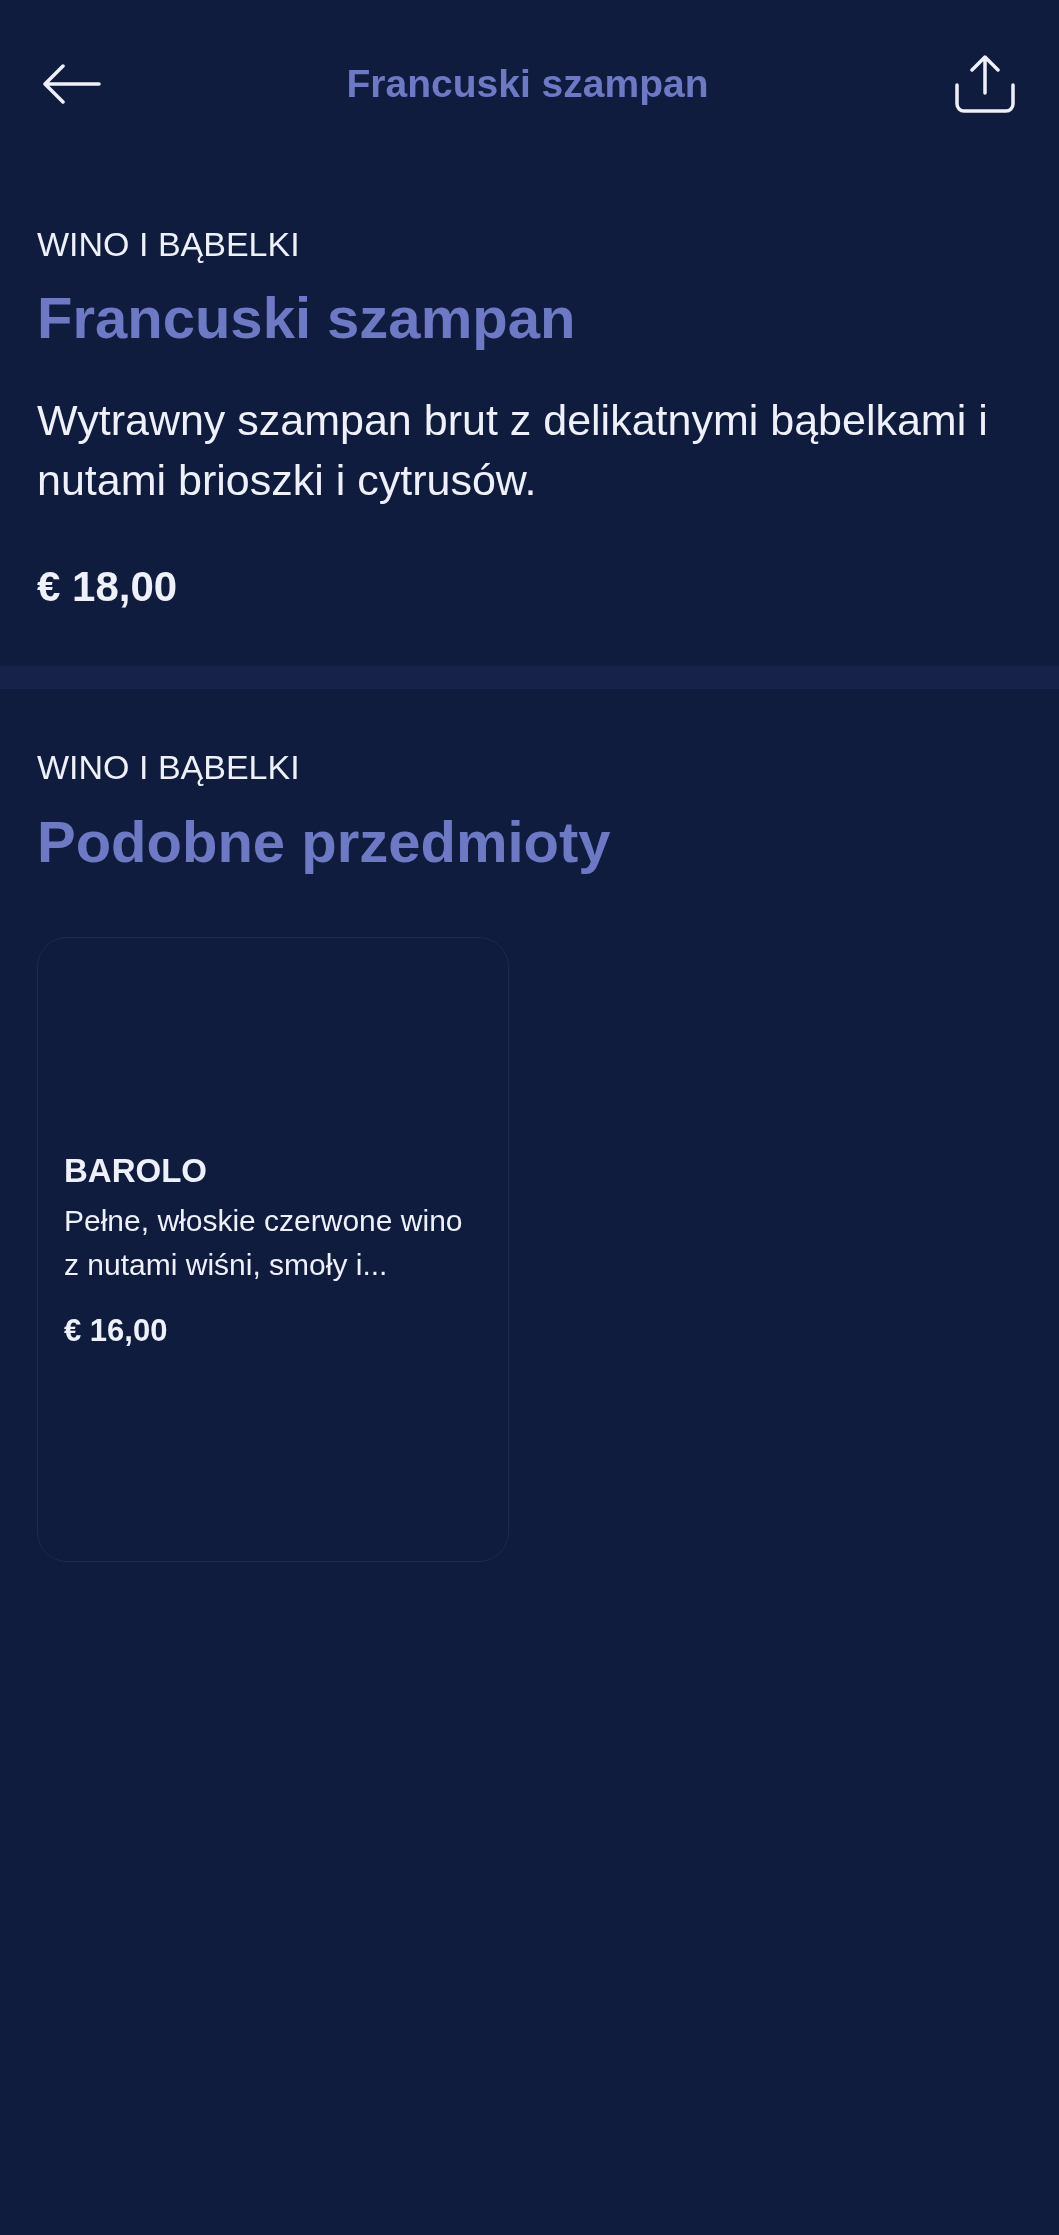  I want to click on back-arrow-icon, so click(72, 84).